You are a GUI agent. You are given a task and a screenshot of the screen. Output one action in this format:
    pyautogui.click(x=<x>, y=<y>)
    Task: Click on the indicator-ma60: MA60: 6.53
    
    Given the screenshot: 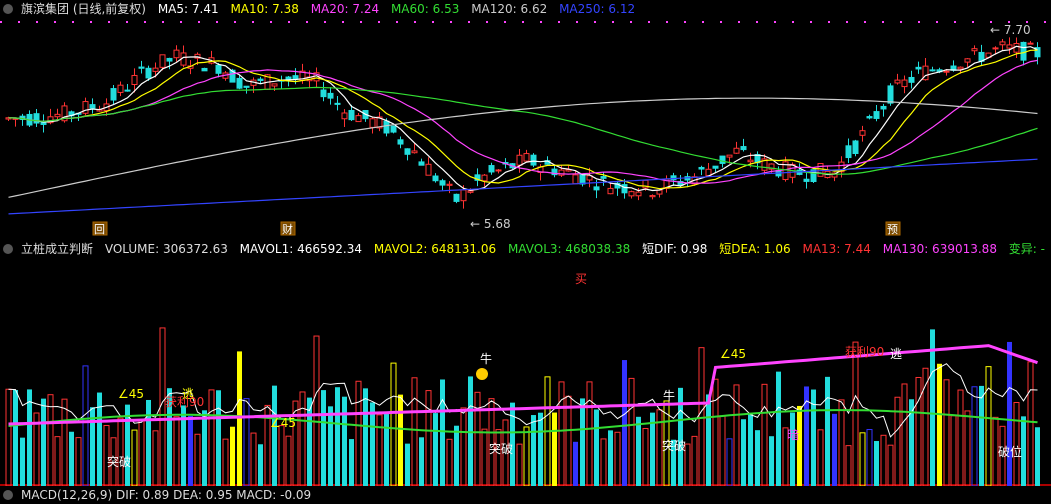 What is the action you would take?
    pyautogui.click(x=425, y=9)
    